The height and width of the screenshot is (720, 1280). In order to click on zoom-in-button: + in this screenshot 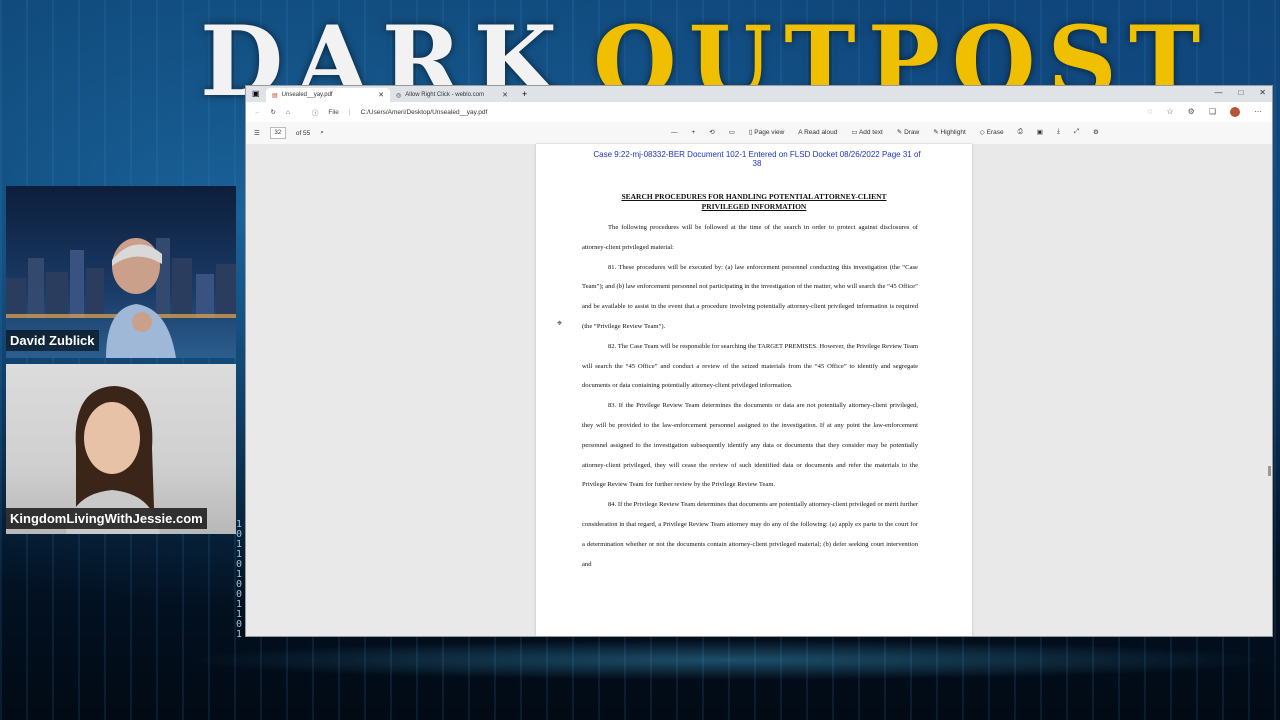, I will do `click(694, 132)`.